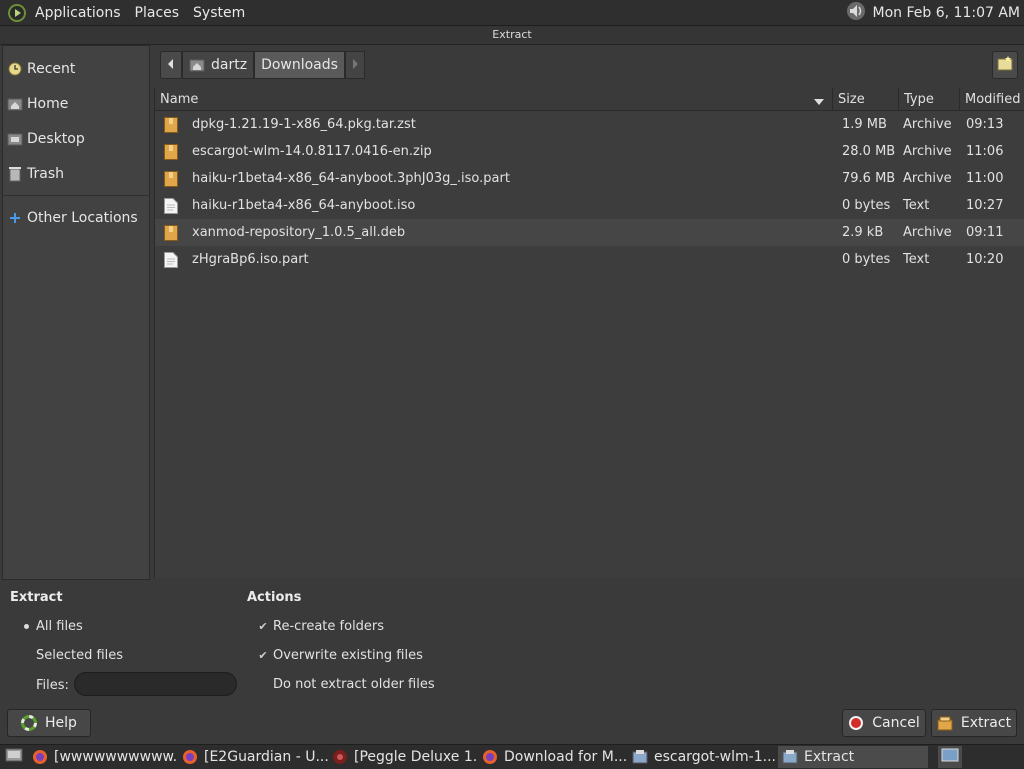  I want to click on extract-archive-icon, so click(945, 723).